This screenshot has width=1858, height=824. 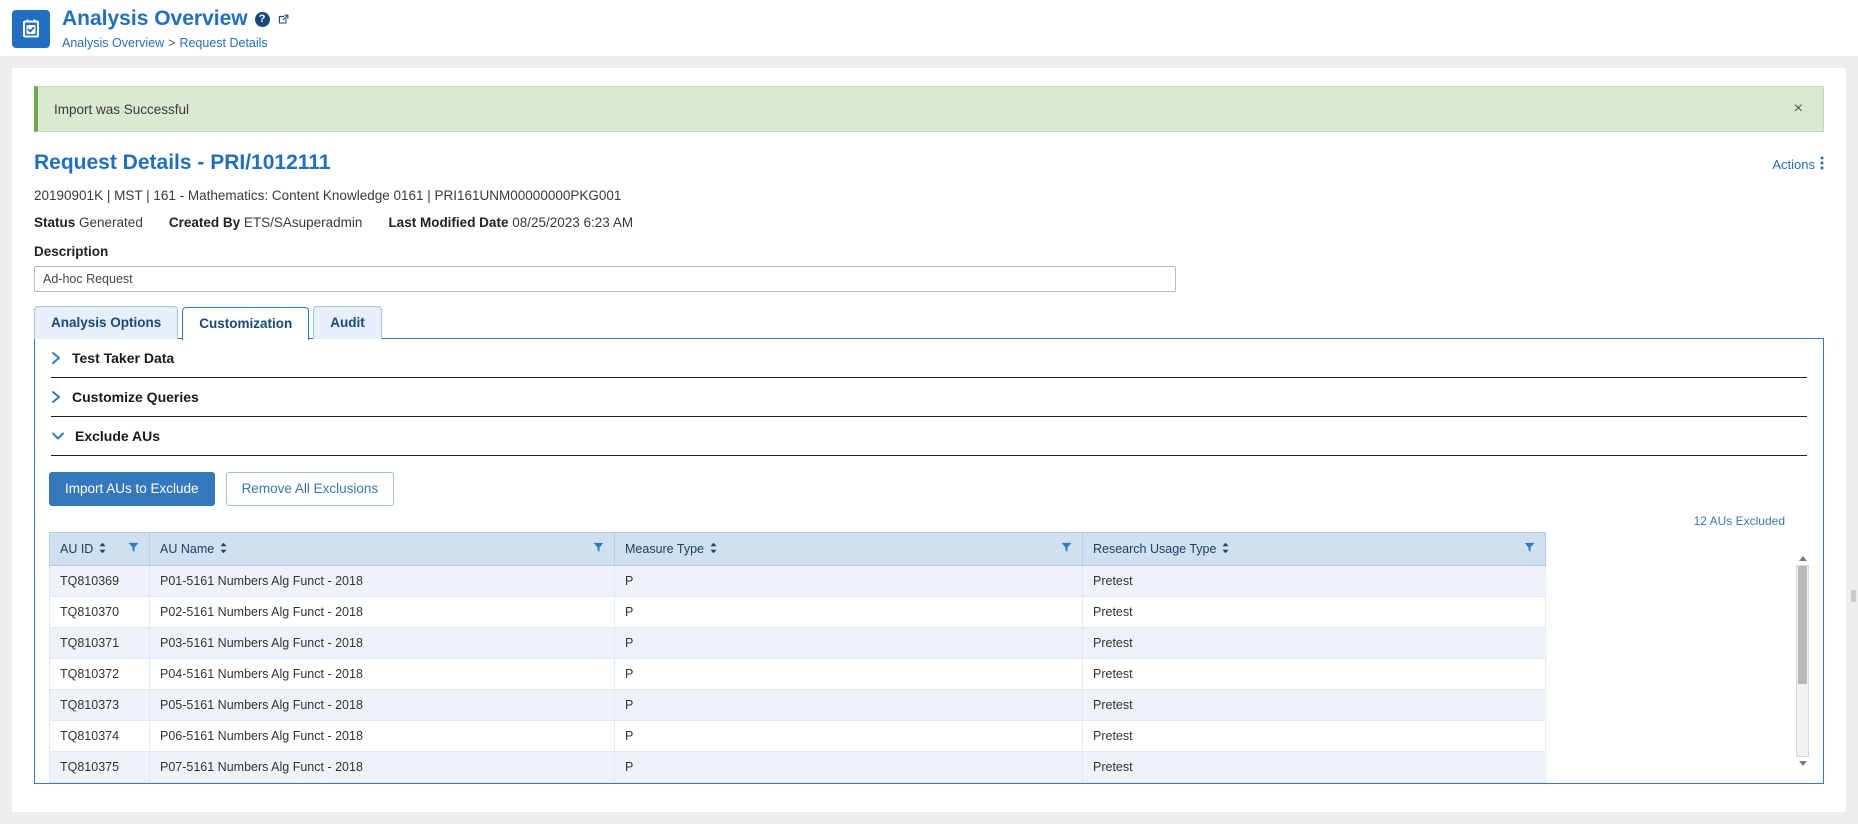 What do you see at coordinates (223, 43) in the screenshot?
I see `breadcrumb-current: Request Details` at bounding box center [223, 43].